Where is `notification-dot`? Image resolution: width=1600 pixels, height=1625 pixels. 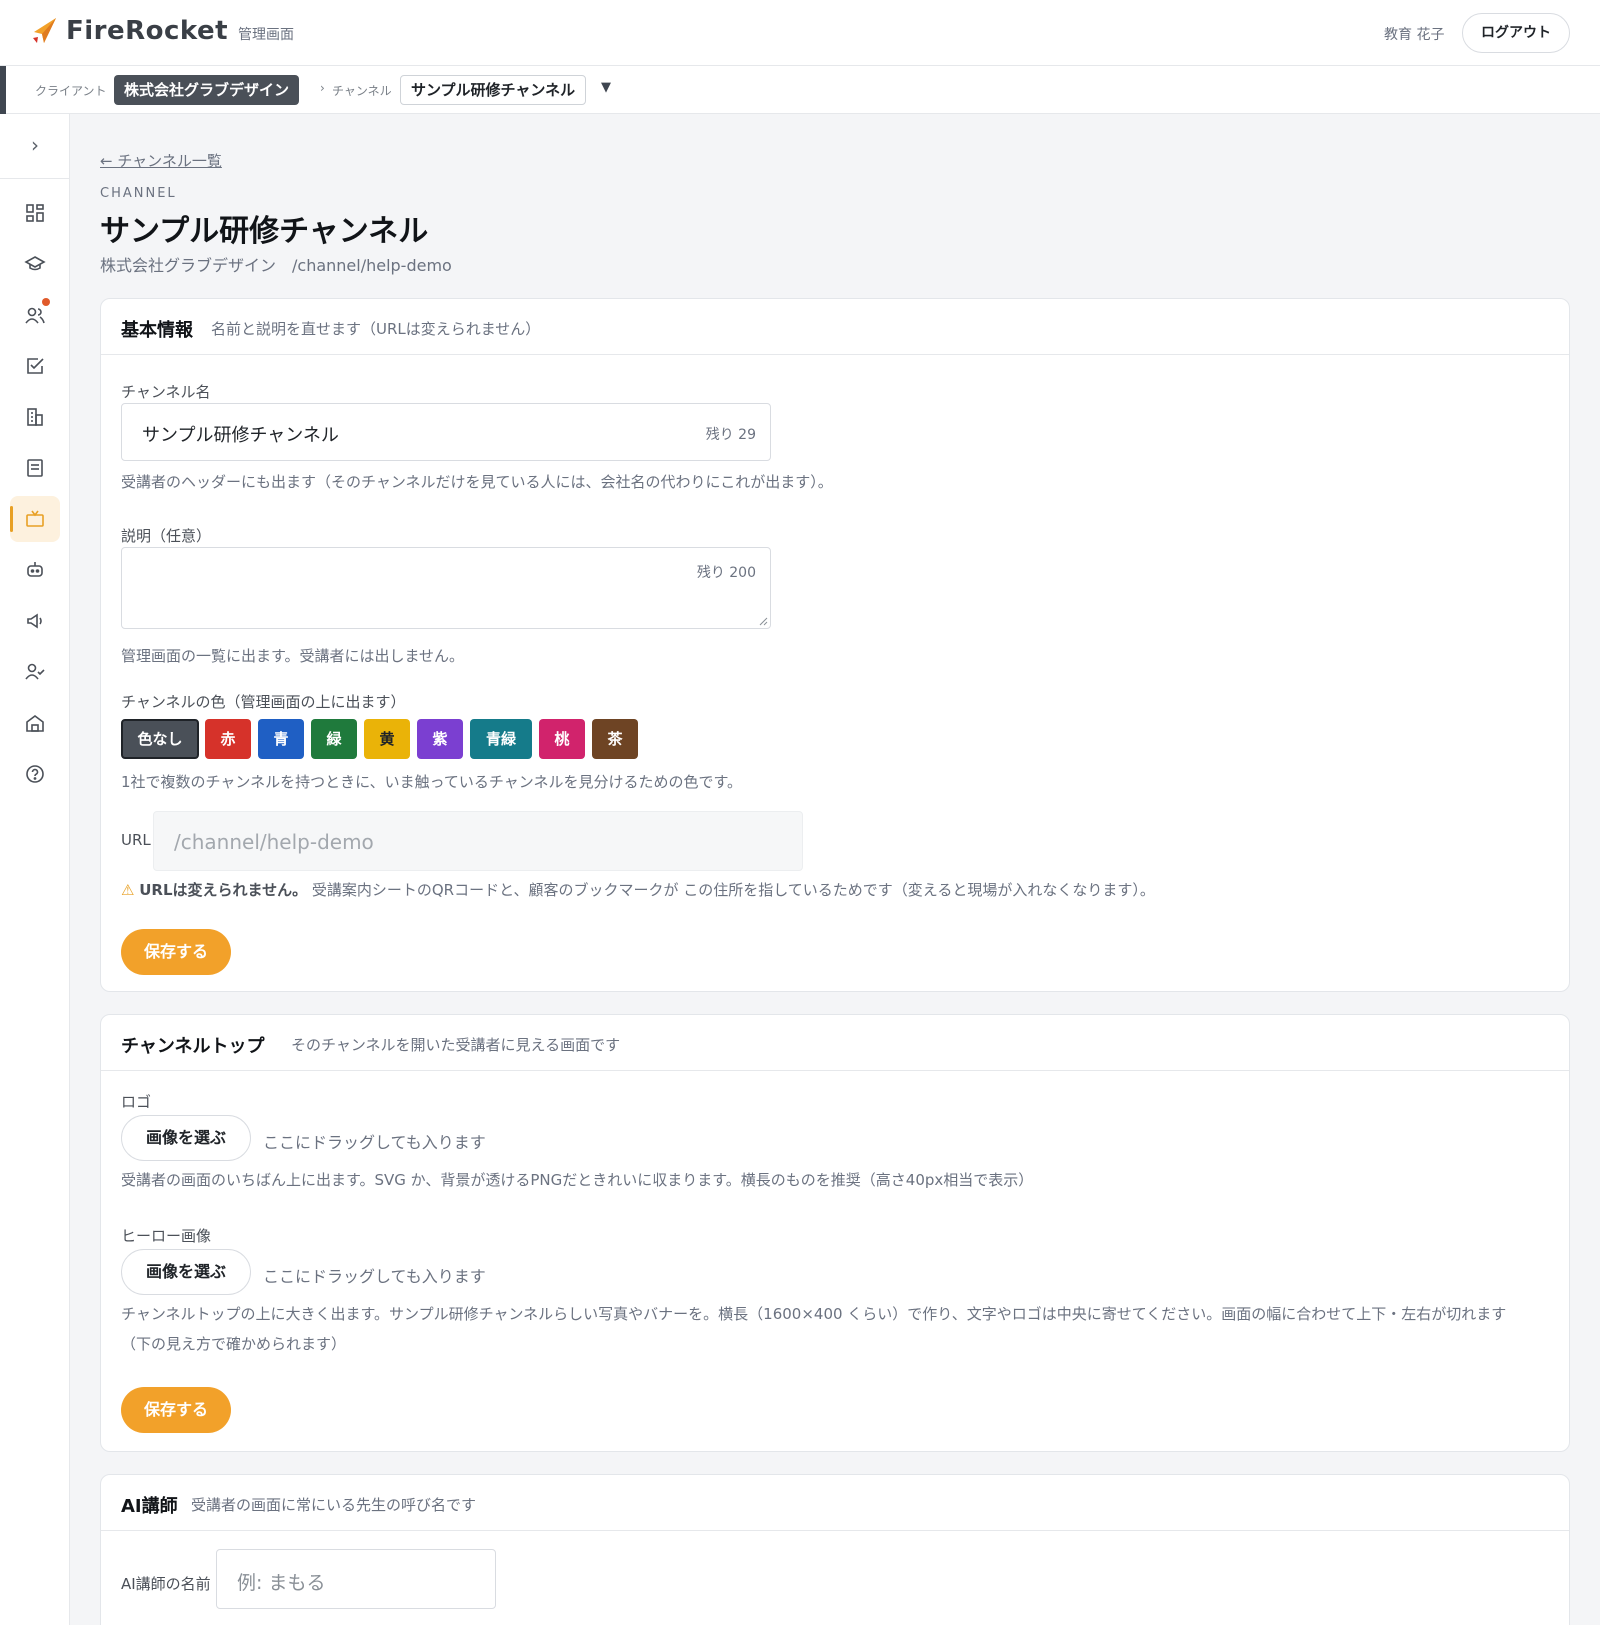 notification-dot is located at coordinates (46, 302).